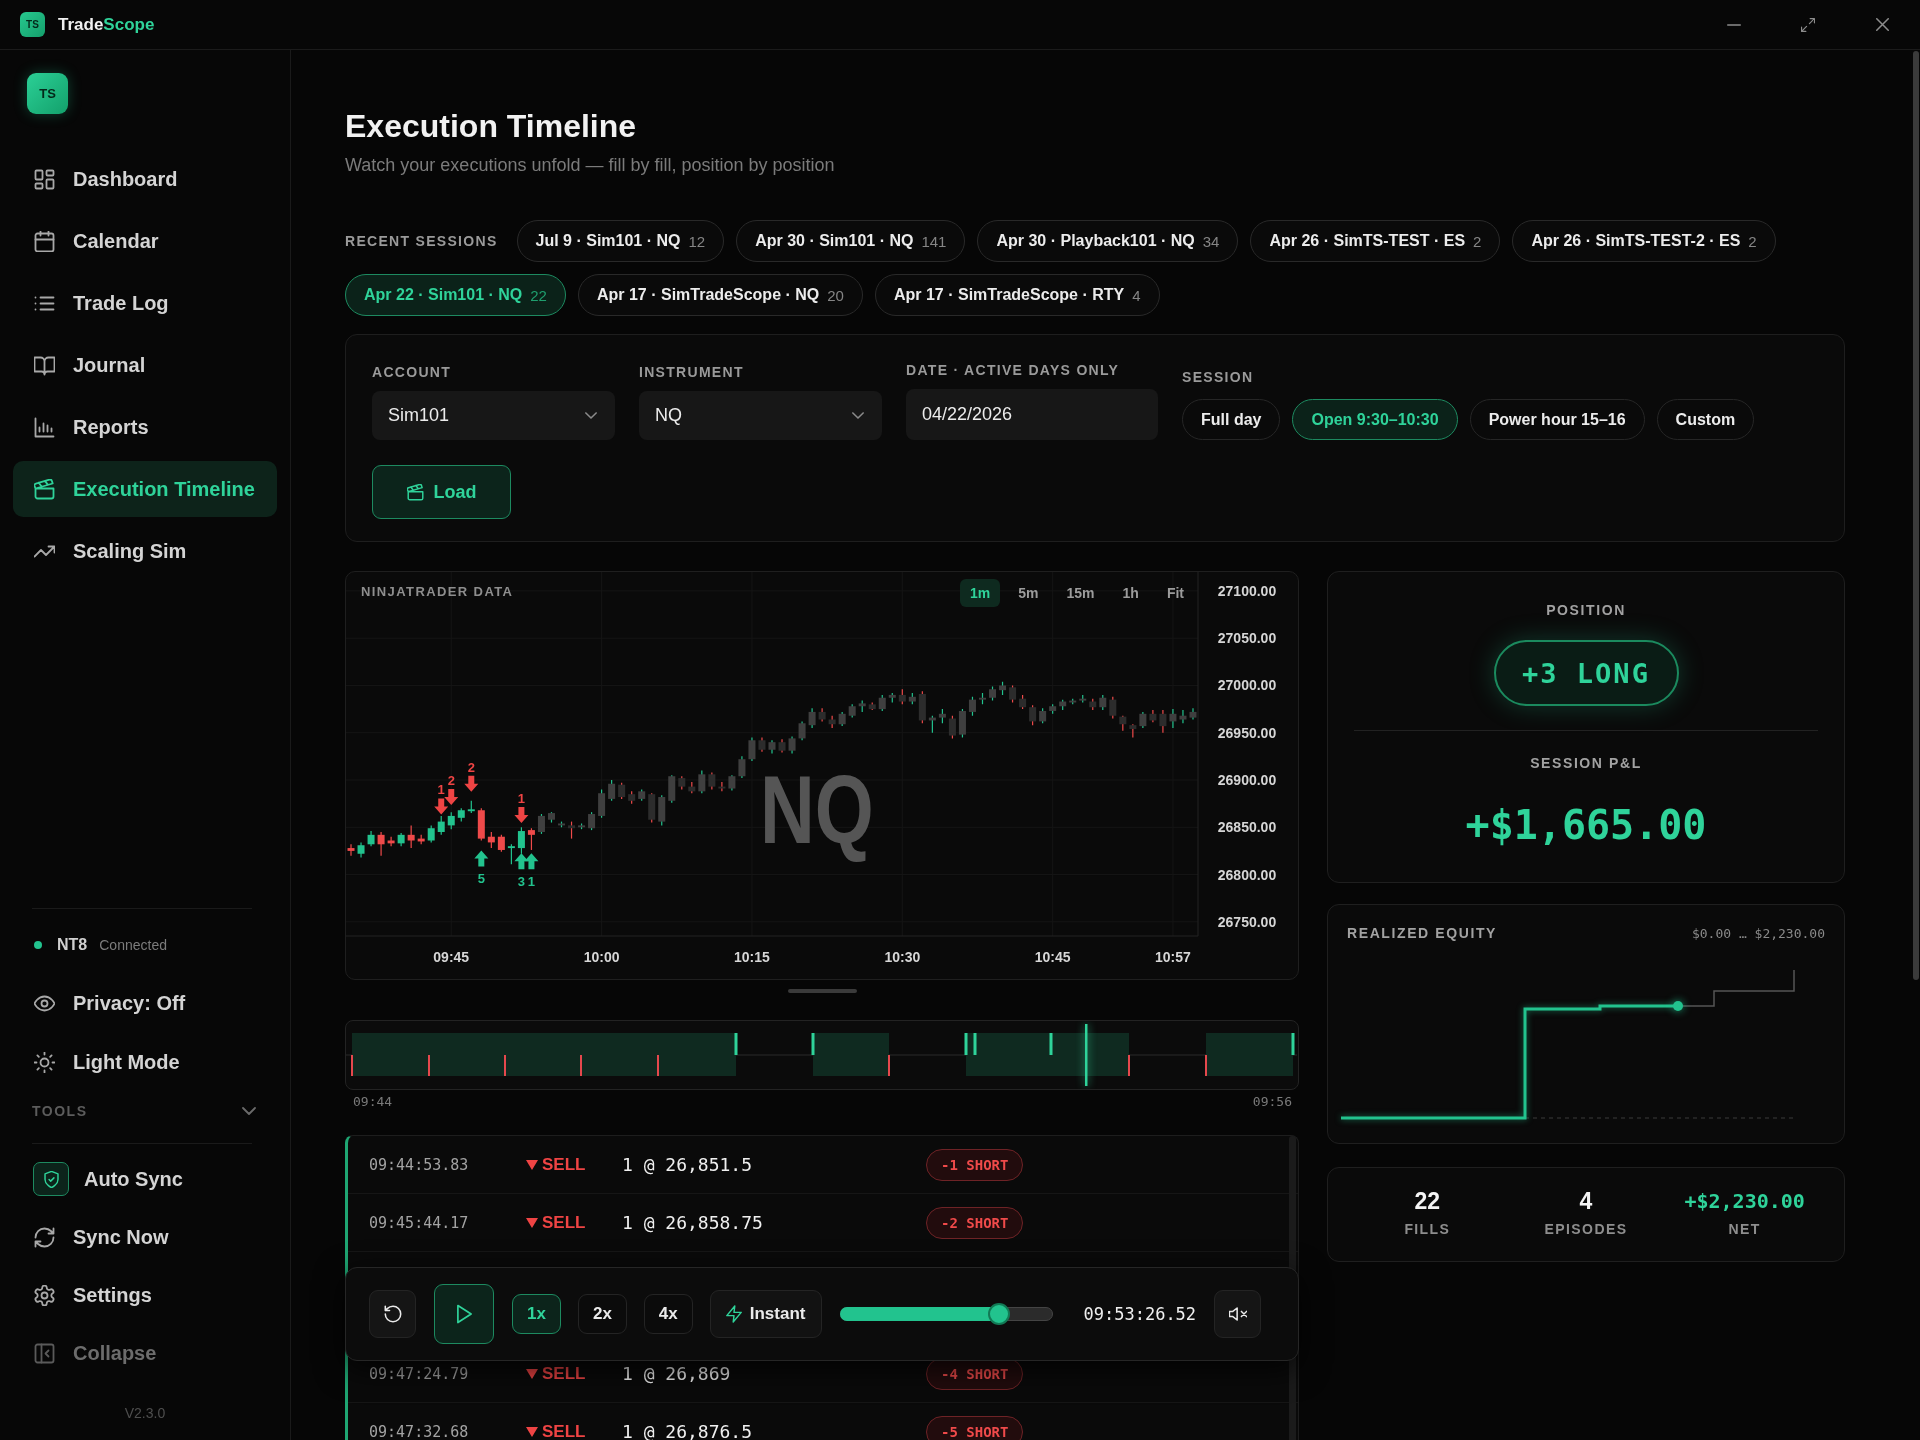 This screenshot has width=1920, height=1440. I want to click on timeframe-button: 1m, so click(980, 593).